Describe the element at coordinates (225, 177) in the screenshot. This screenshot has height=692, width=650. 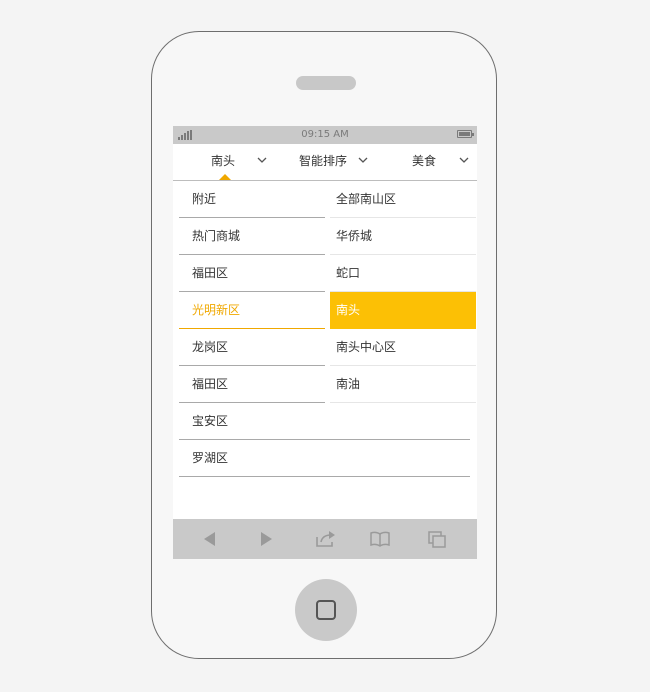
I see `selected-tab-marker` at that location.